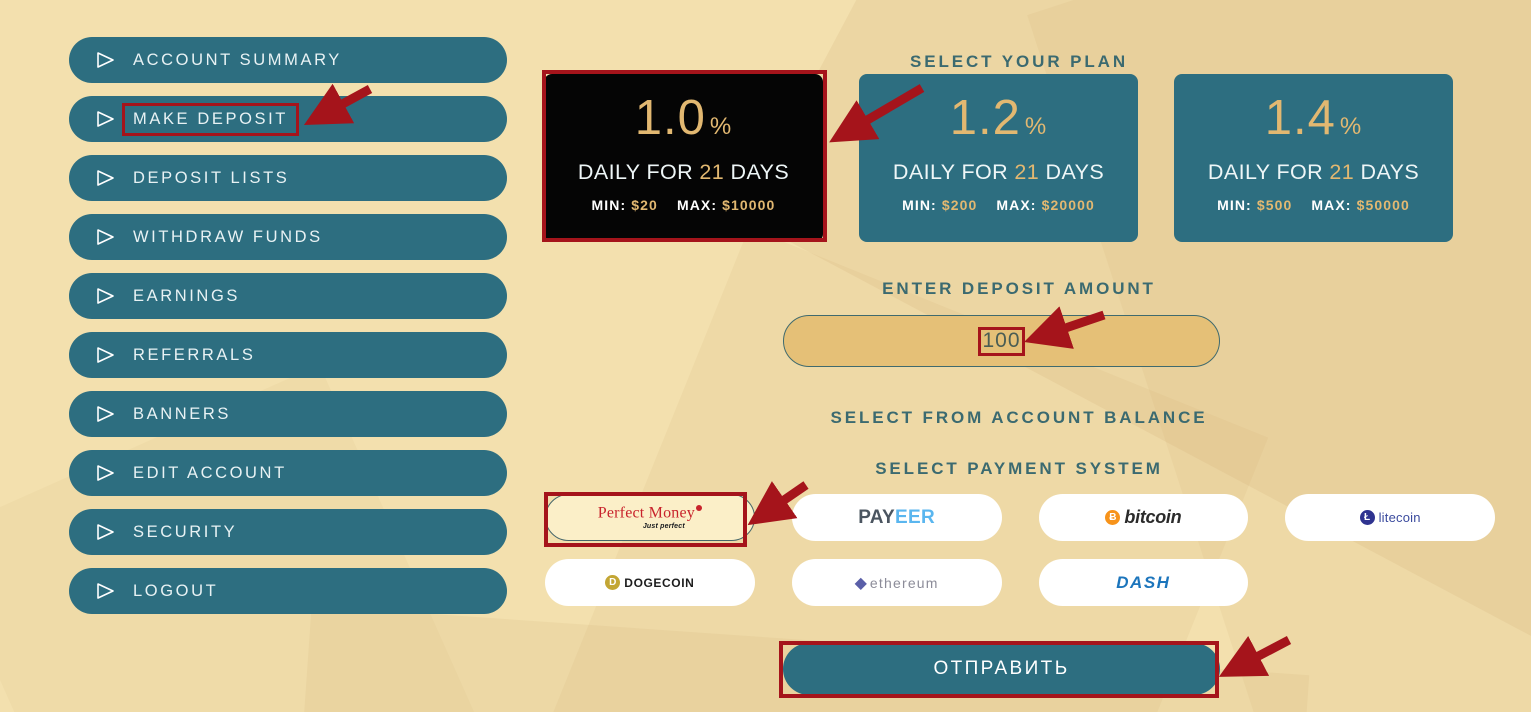  I want to click on amount-value: 100, so click(1001, 340).